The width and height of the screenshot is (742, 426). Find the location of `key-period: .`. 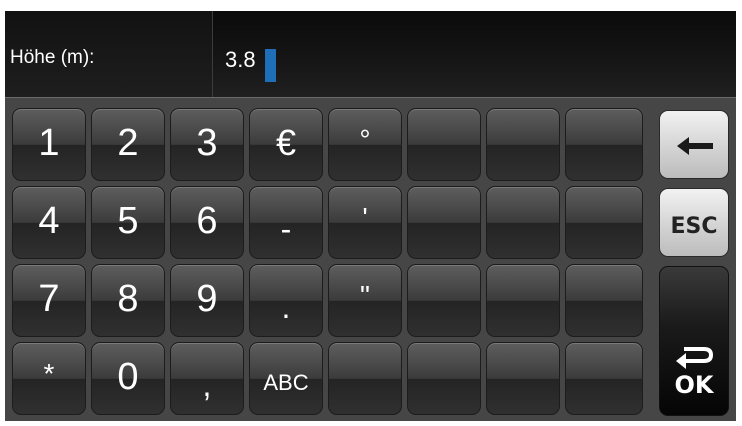

key-period: . is located at coordinates (286, 300).